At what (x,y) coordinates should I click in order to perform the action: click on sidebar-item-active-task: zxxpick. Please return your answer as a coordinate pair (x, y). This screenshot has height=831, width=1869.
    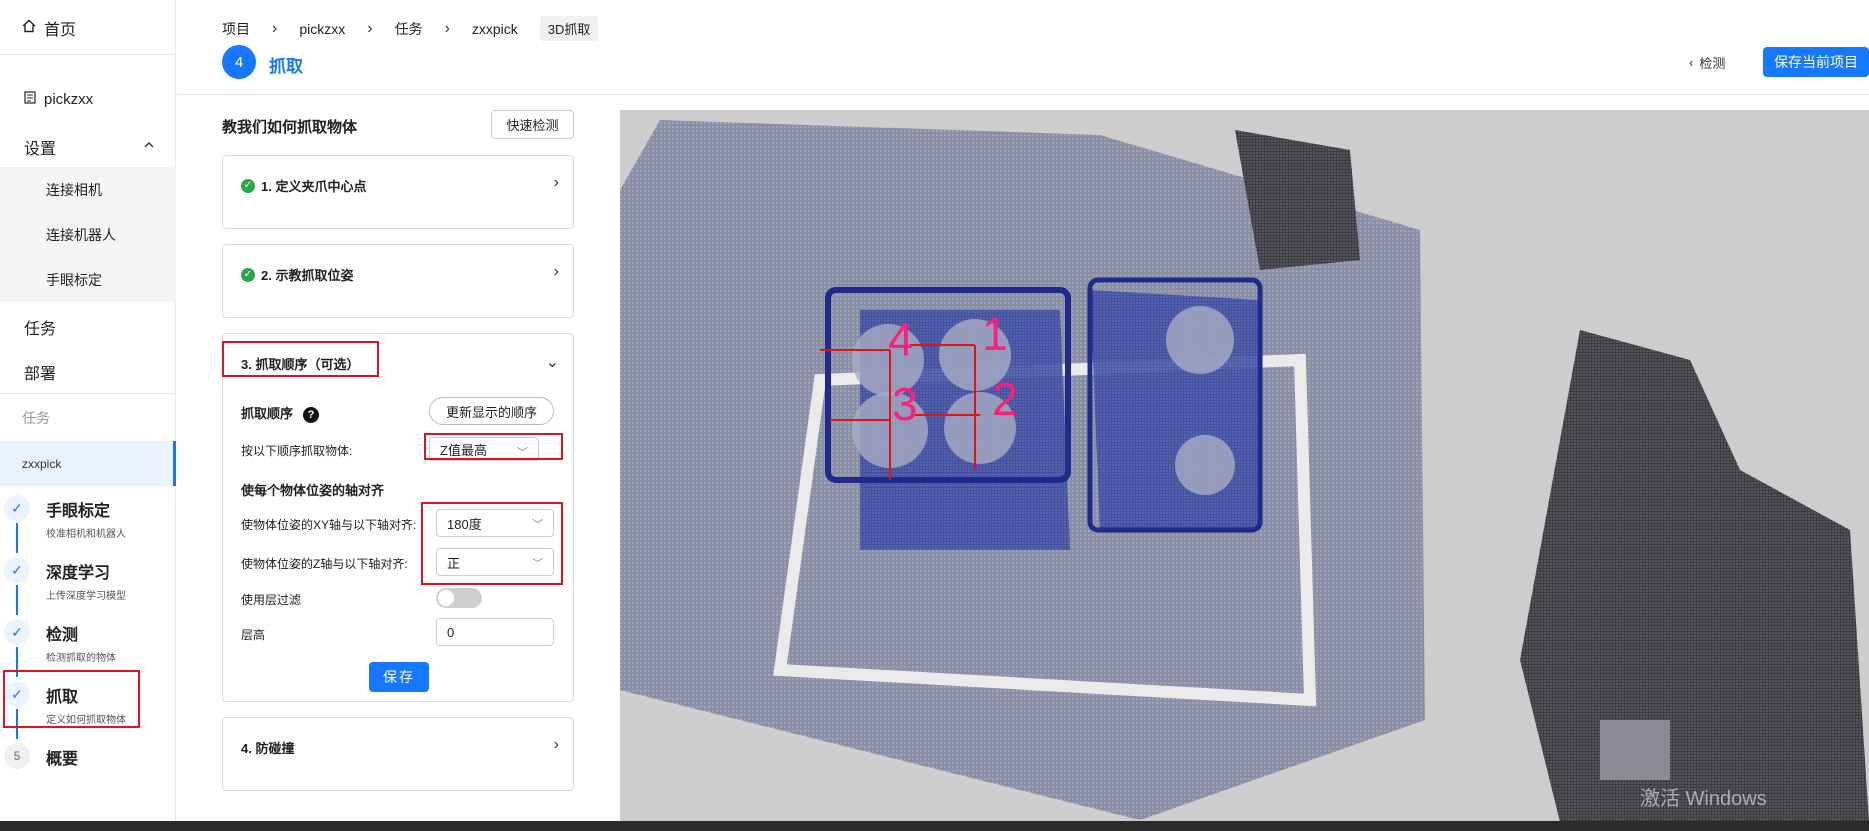
    Looking at the image, I should click on (88, 463).